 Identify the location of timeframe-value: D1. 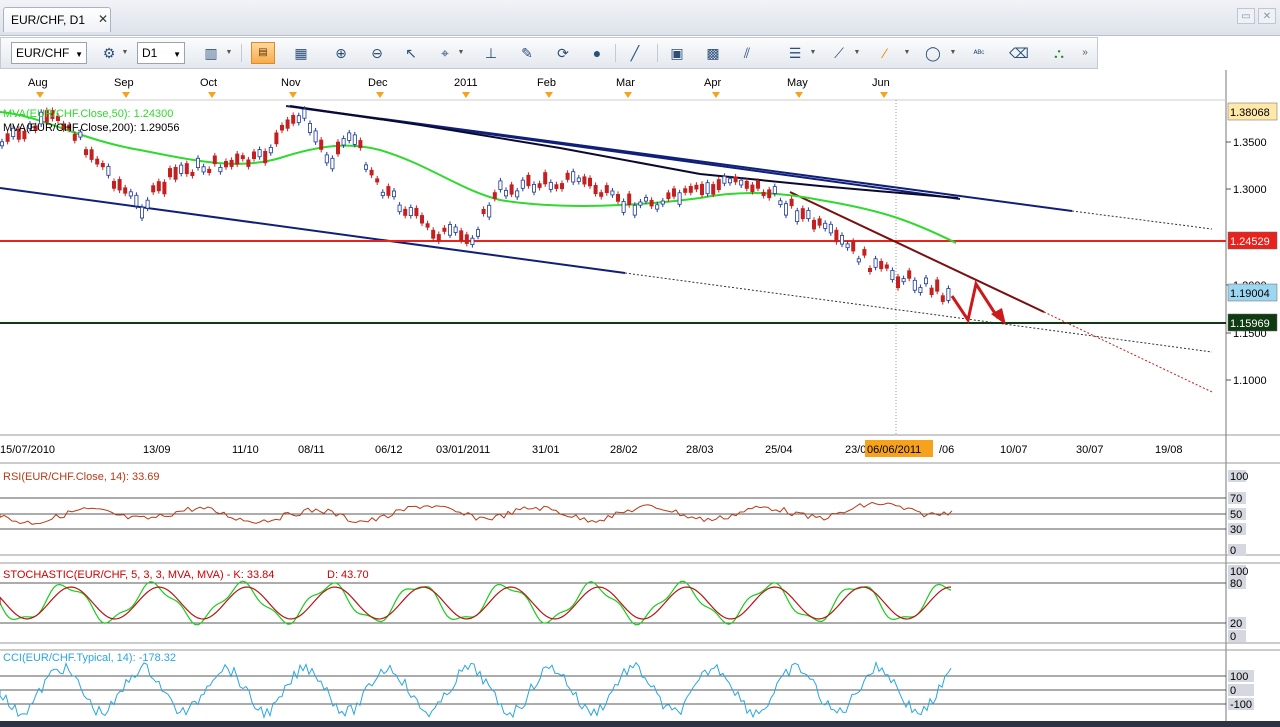
(150, 53).